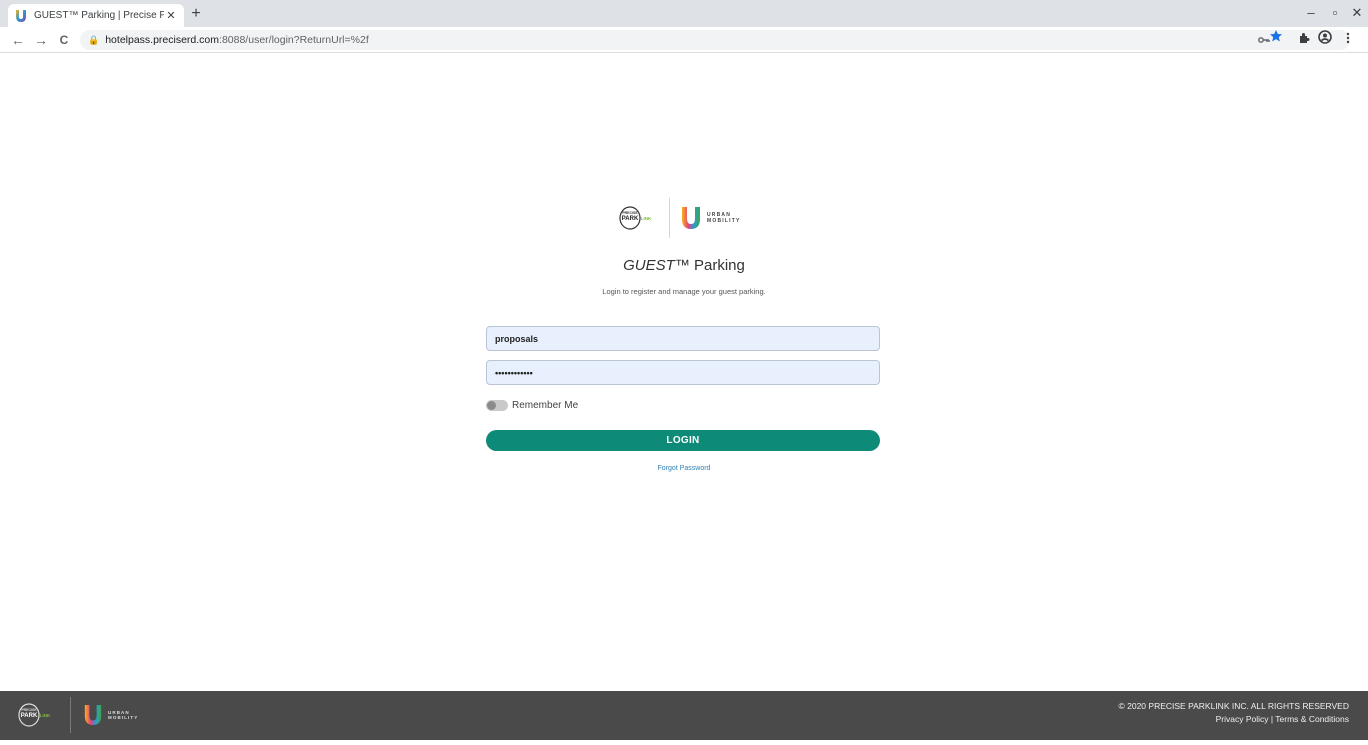 The image size is (1368, 745). I want to click on footer-precise-parklink-logo: PRECISE PARK LINK, so click(34, 715).